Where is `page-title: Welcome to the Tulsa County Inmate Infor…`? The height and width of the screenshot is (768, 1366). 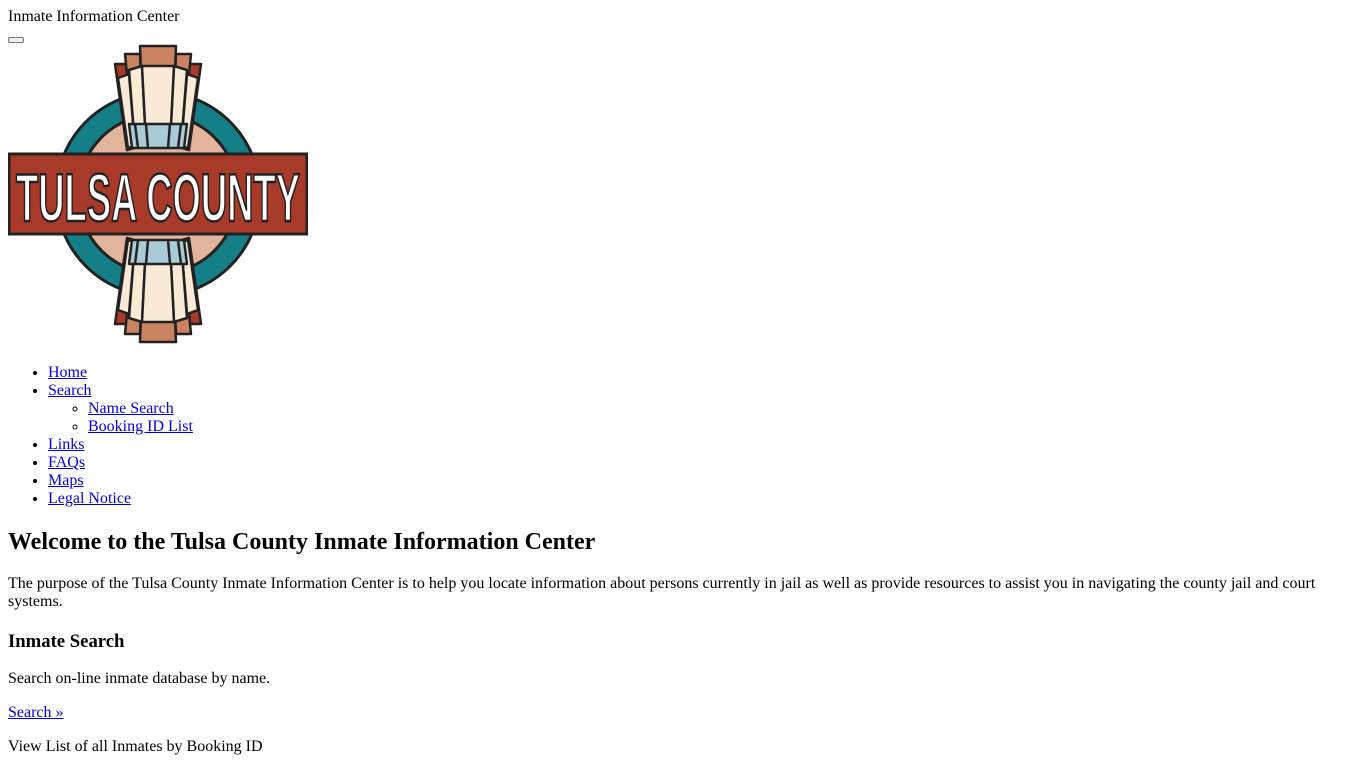 page-title: Welcome to the Tulsa County Inmate Infor… is located at coordinates (302, 542).